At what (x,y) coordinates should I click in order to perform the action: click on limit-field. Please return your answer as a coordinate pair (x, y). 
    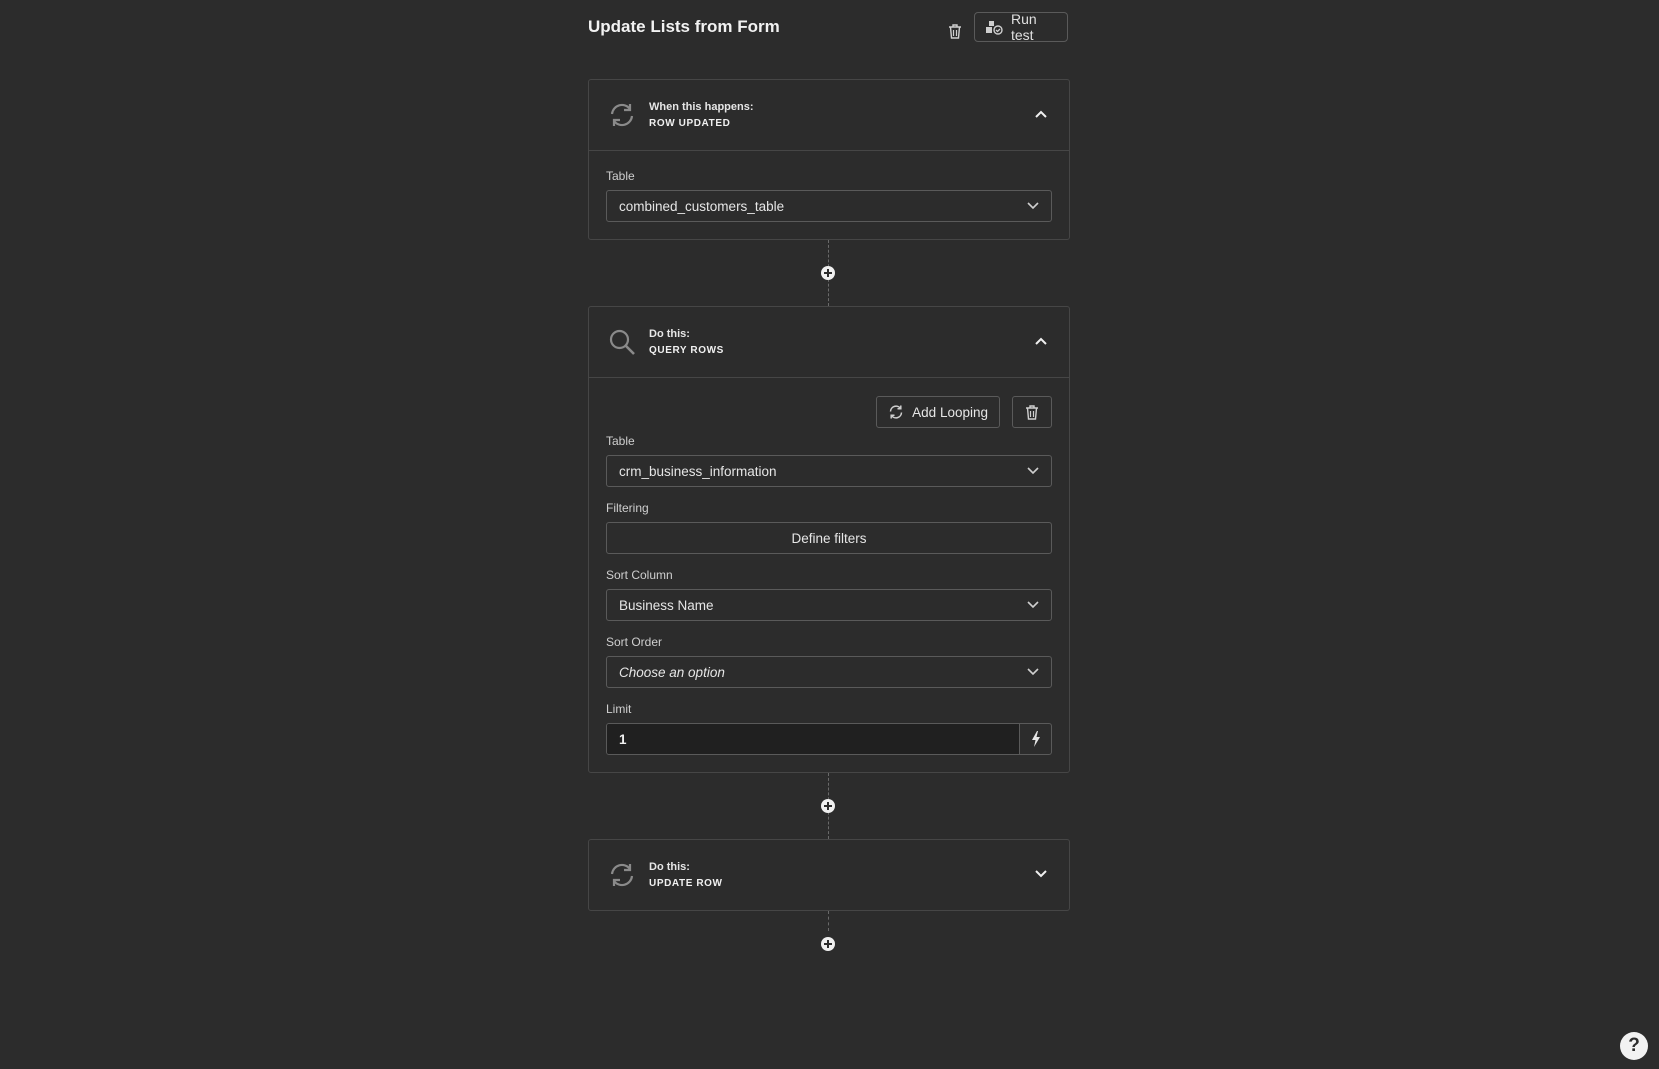
    Looking at the image, I should click on (829, 739).